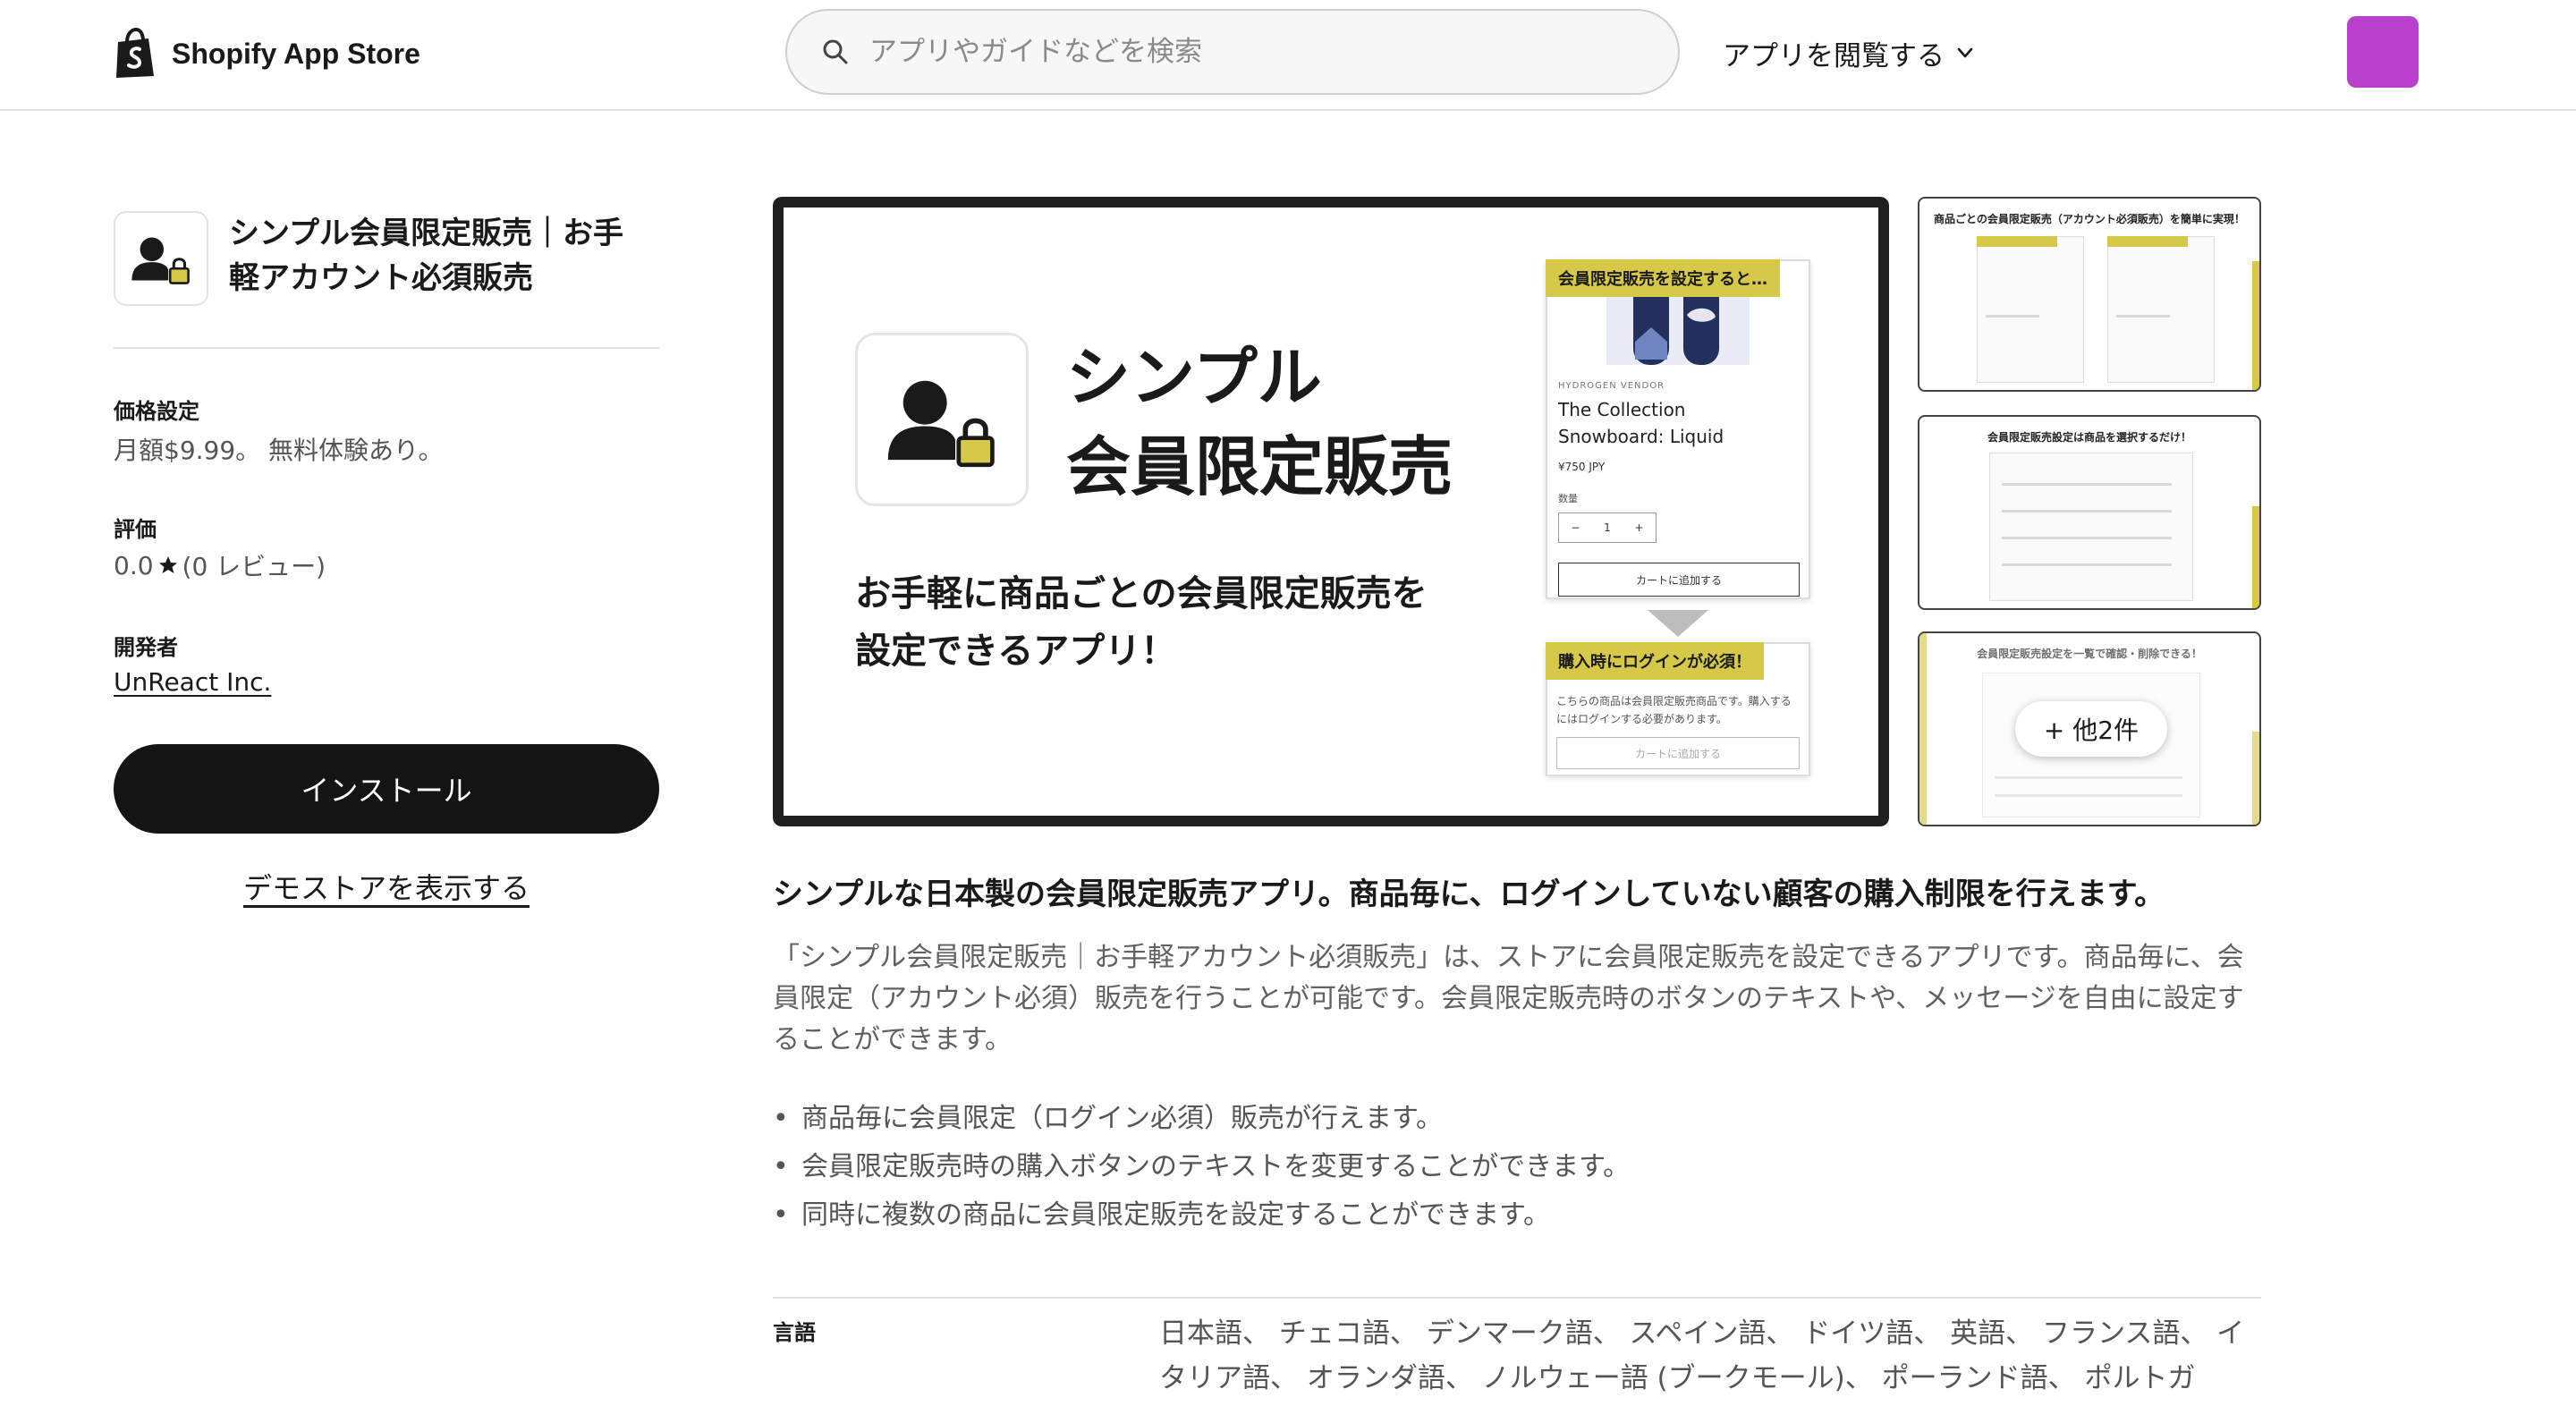 This screenshot has width=2576, height=1406. I want to click on minus-icon: −, so click(1575, 527).